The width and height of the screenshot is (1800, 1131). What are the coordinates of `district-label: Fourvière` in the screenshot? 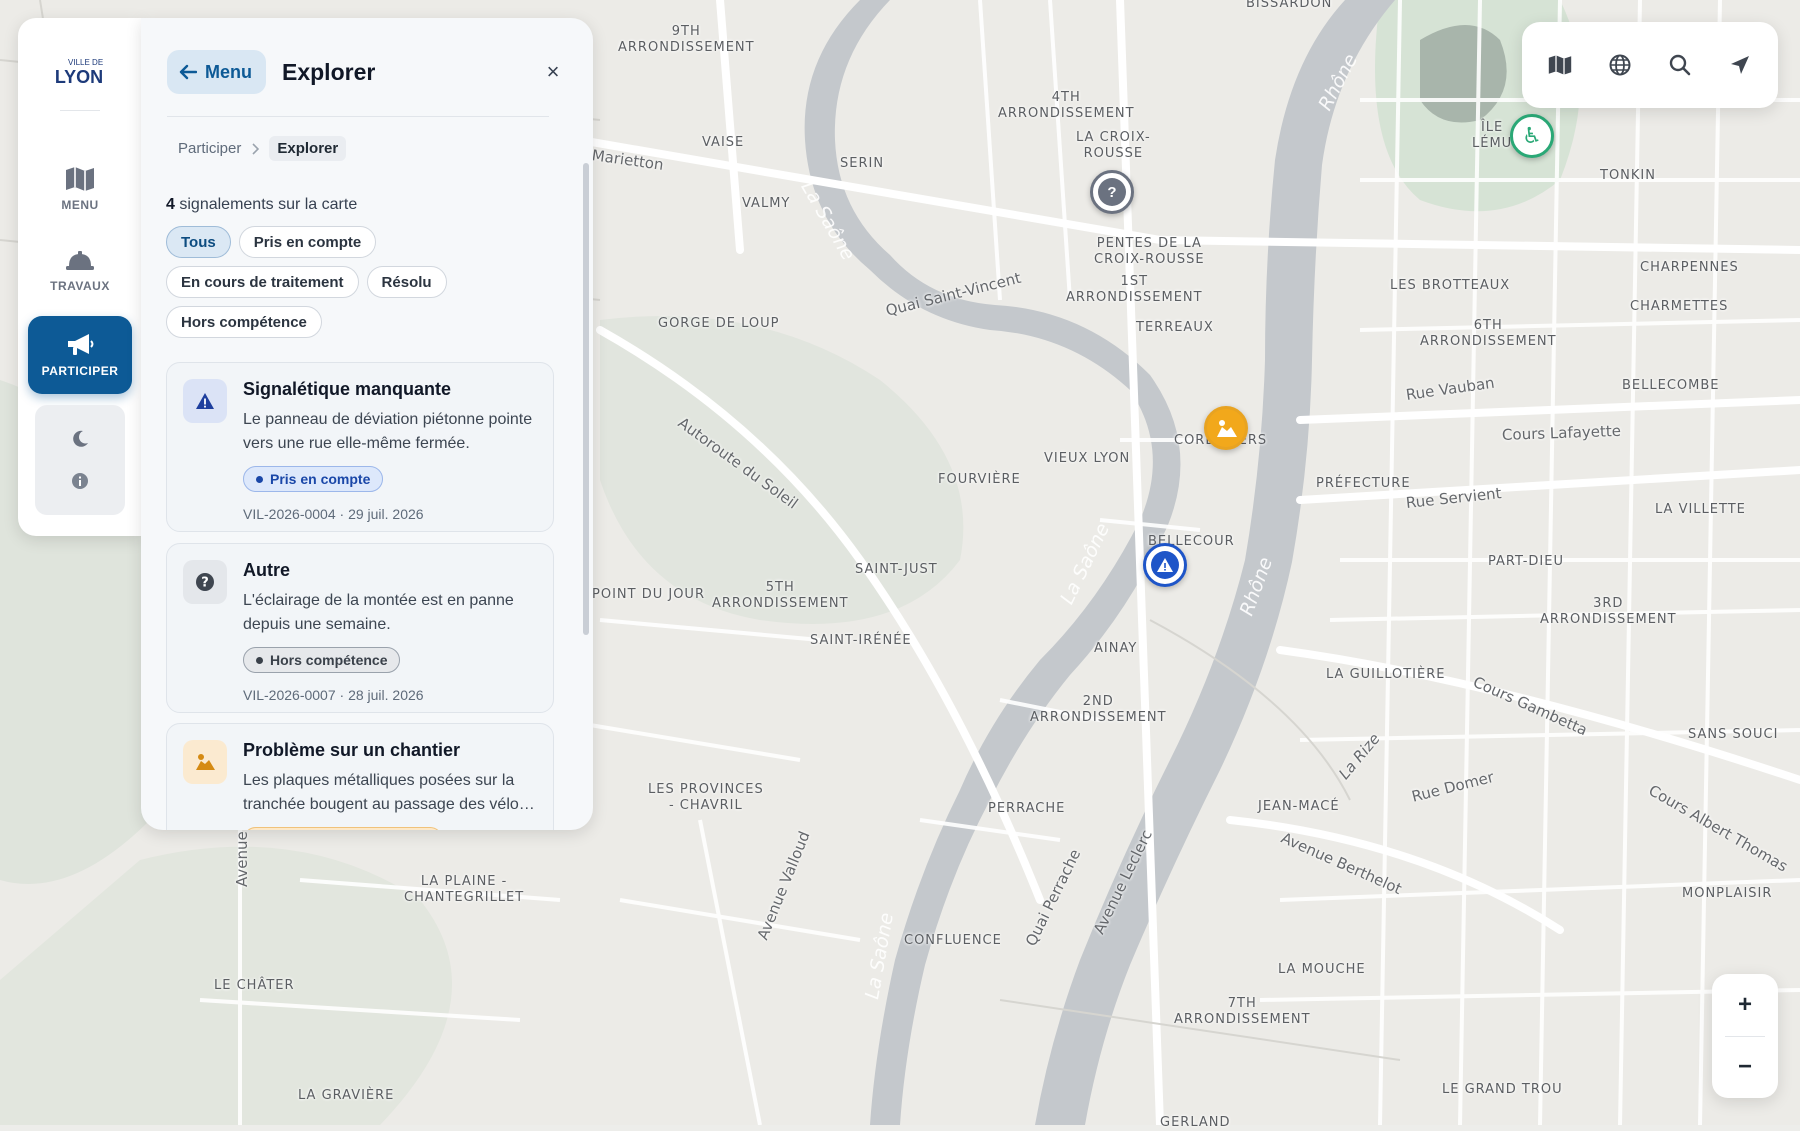 It's located at (979, 479).